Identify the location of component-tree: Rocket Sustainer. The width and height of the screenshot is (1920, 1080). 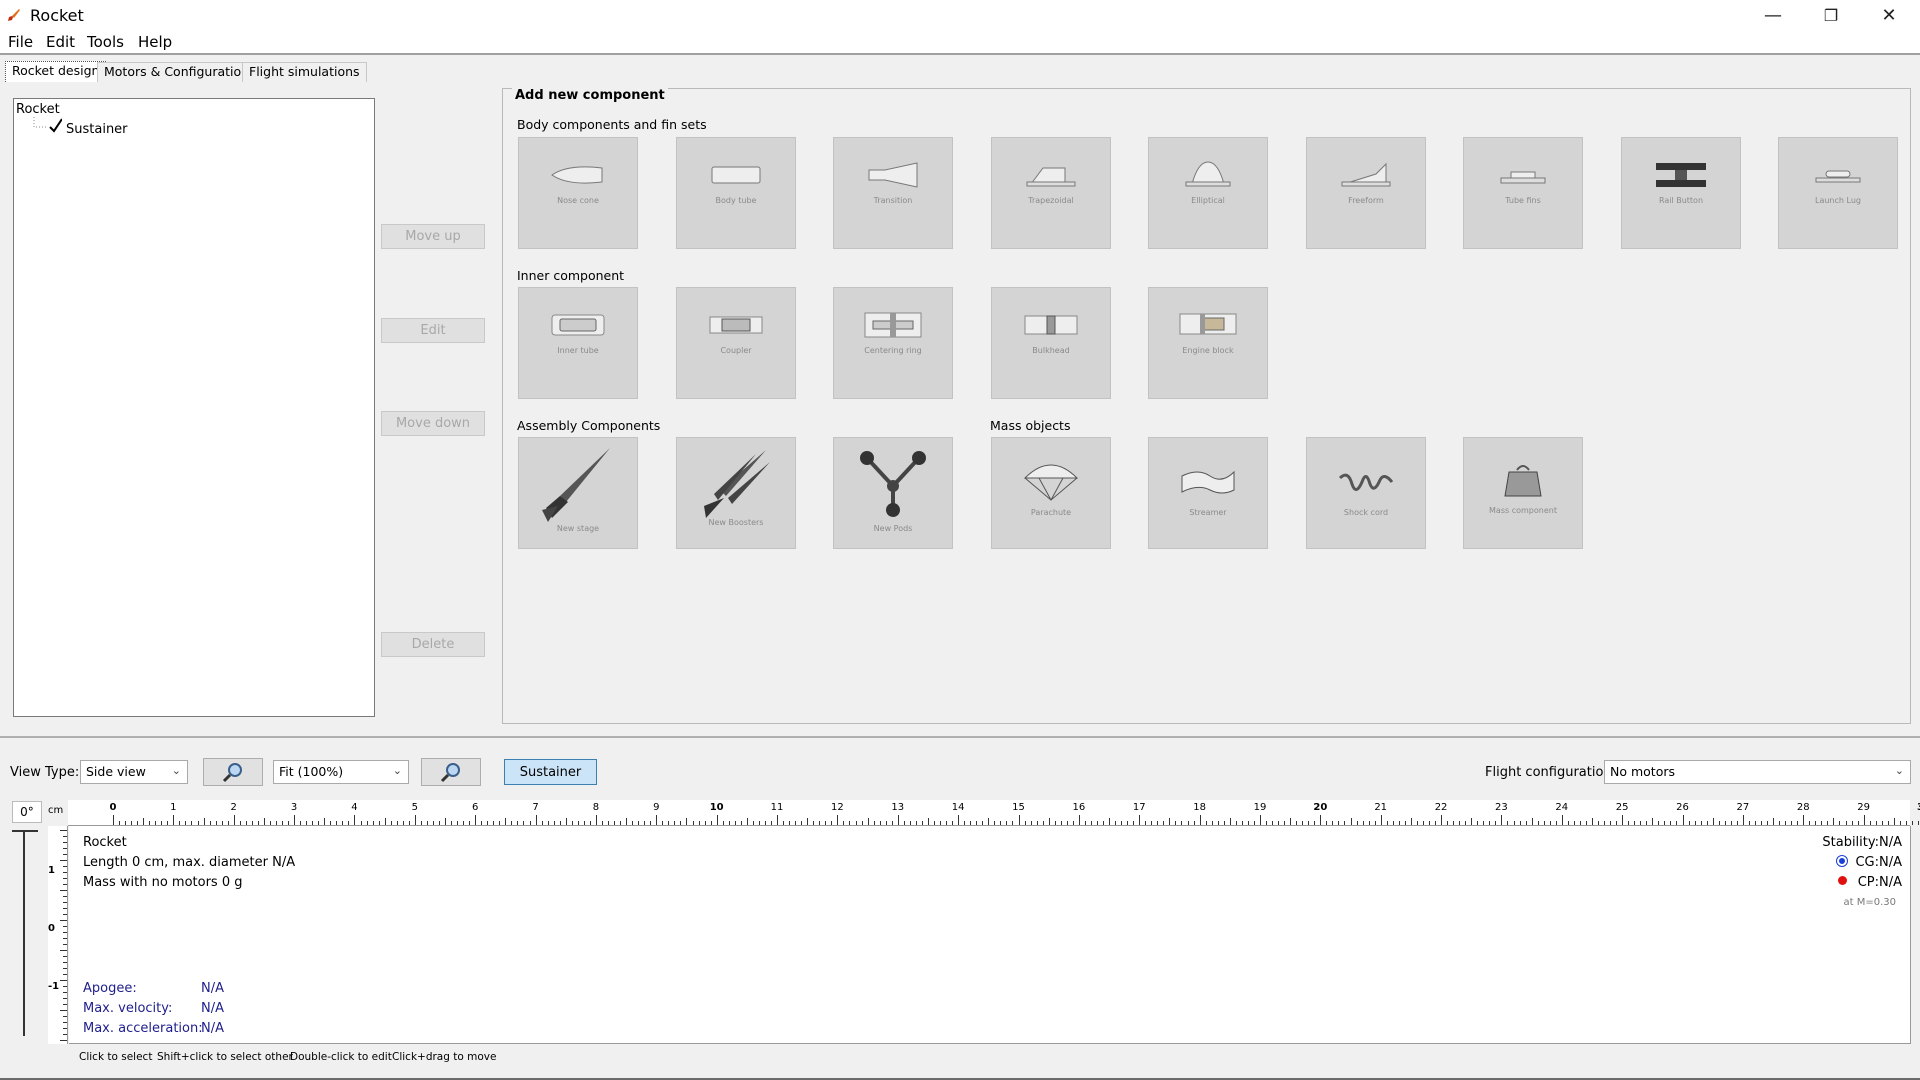
(194, 407).